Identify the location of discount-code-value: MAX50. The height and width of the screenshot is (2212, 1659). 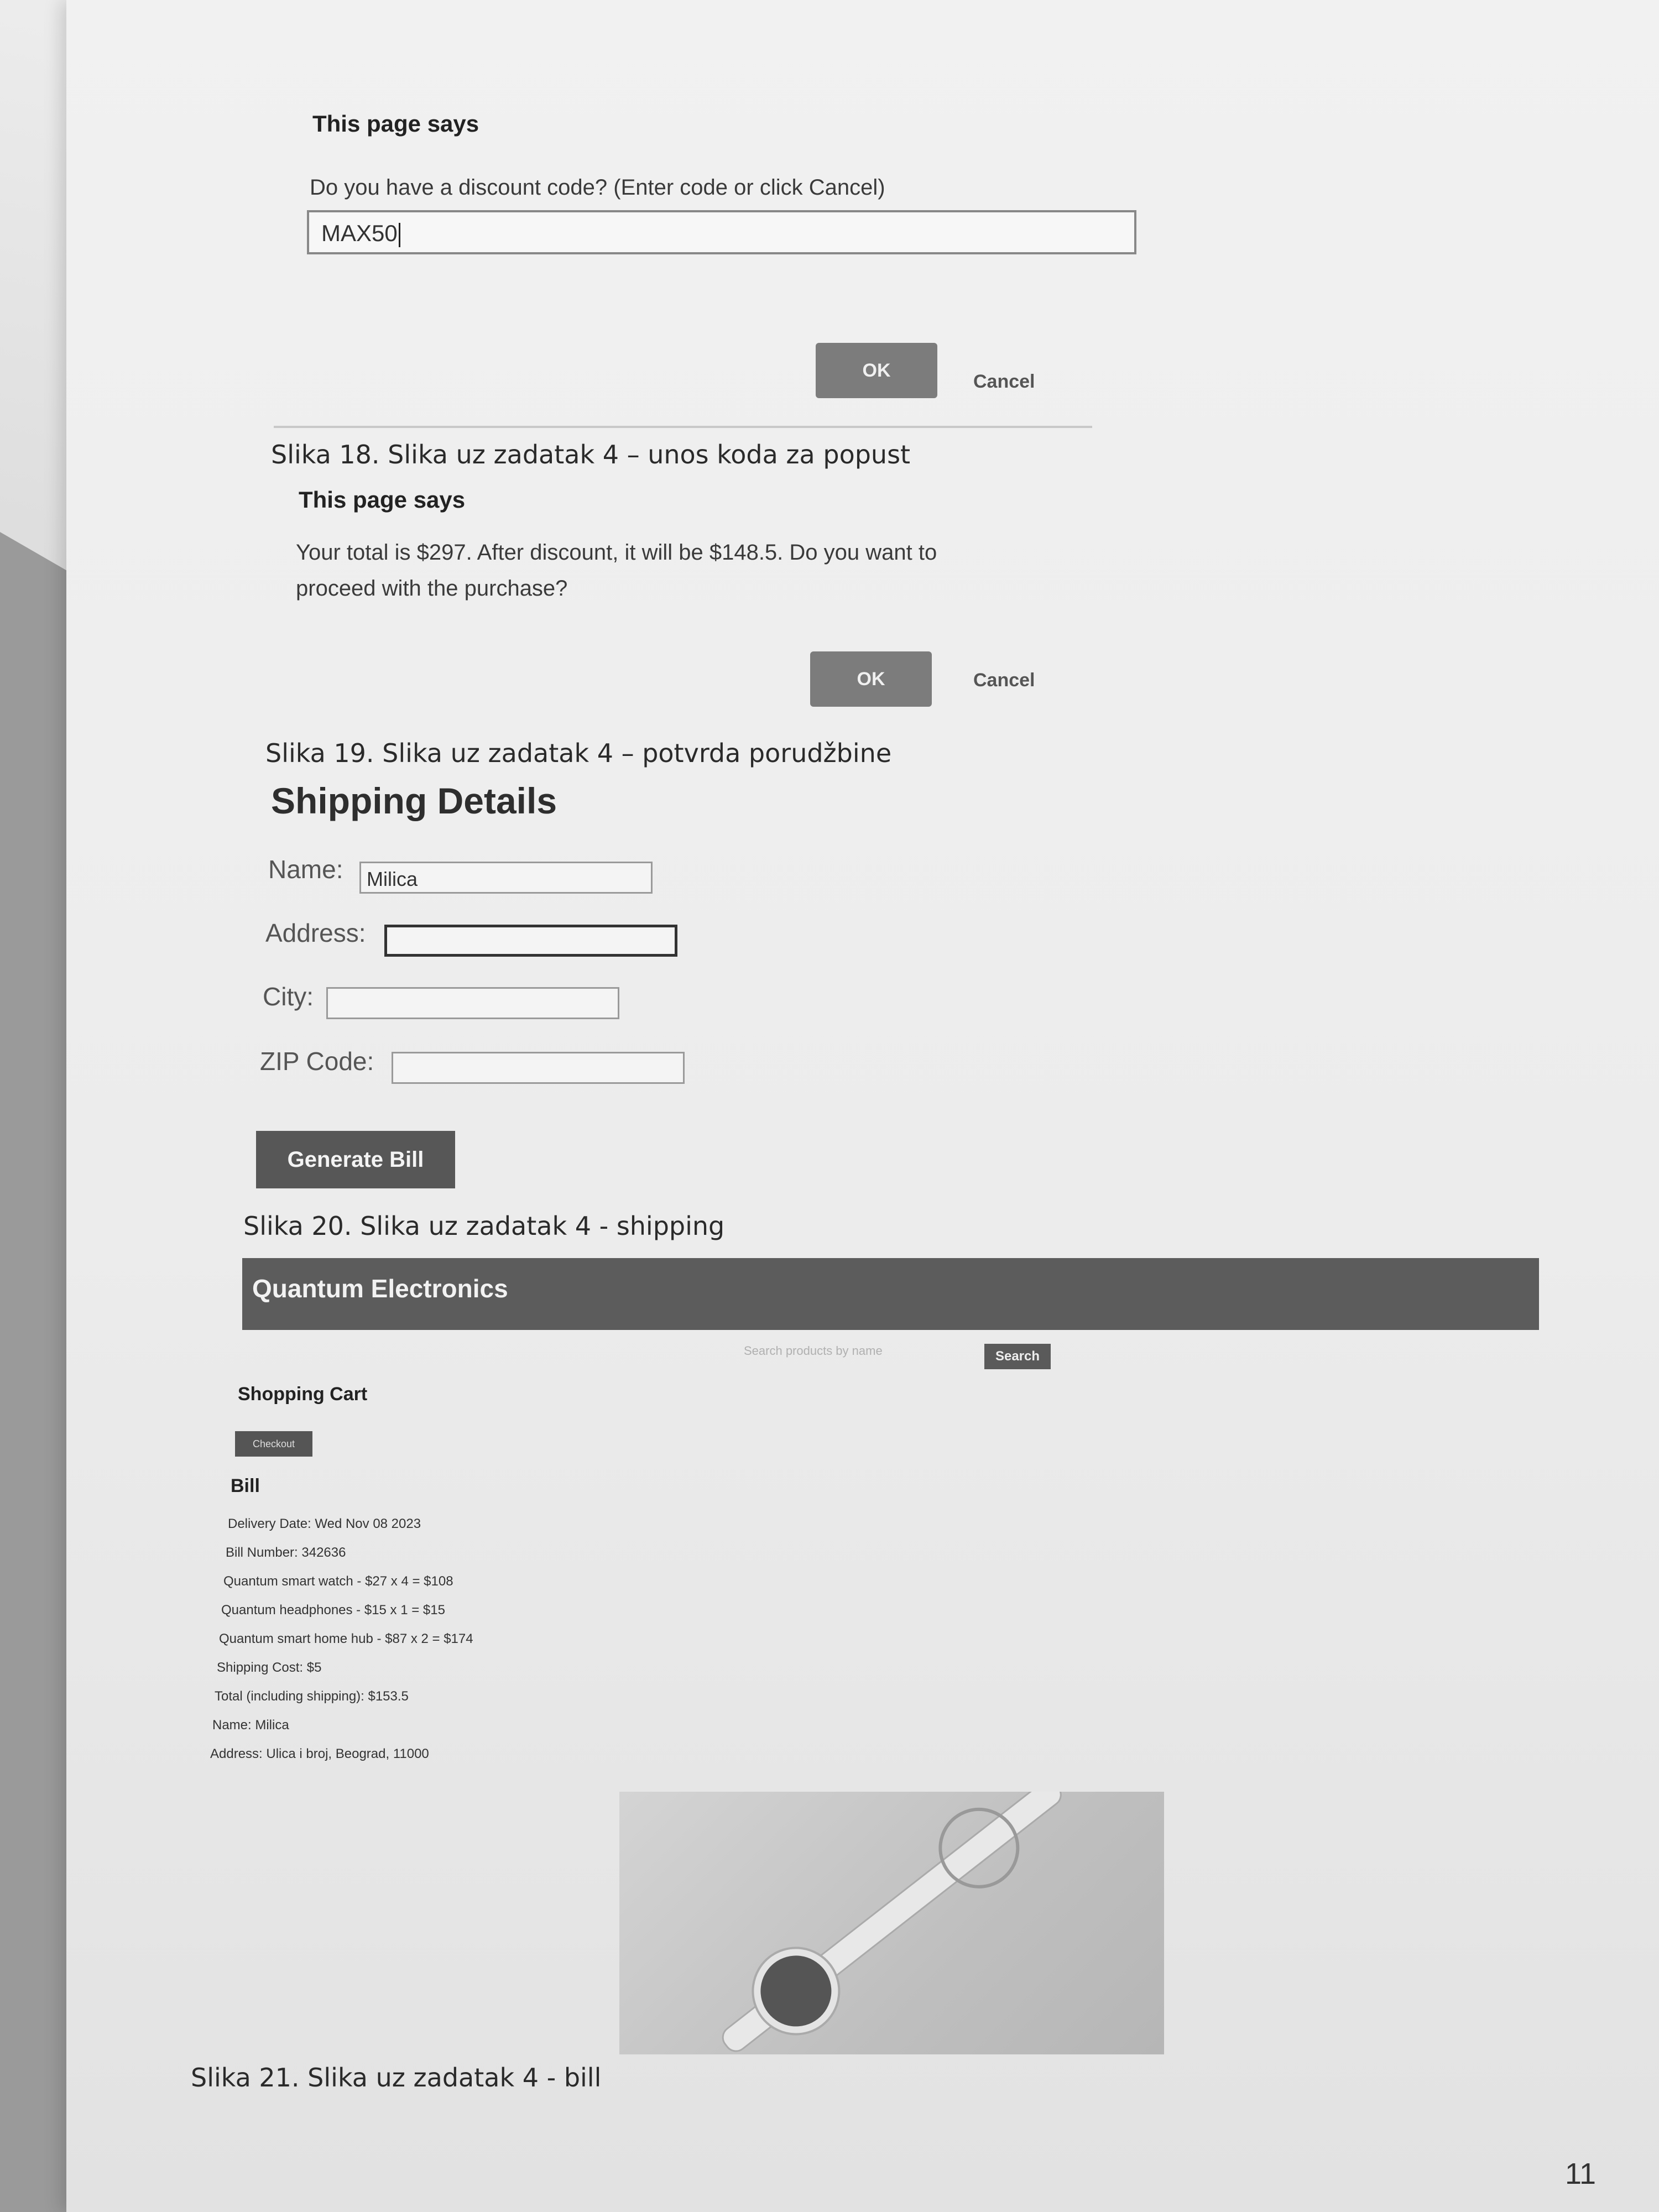
(360, 233).